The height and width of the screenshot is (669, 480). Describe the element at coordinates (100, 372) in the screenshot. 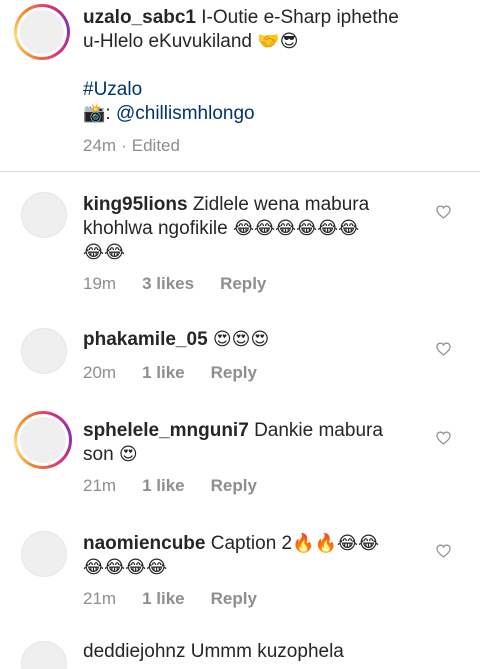

I see `comment-time: 20m` at that location.